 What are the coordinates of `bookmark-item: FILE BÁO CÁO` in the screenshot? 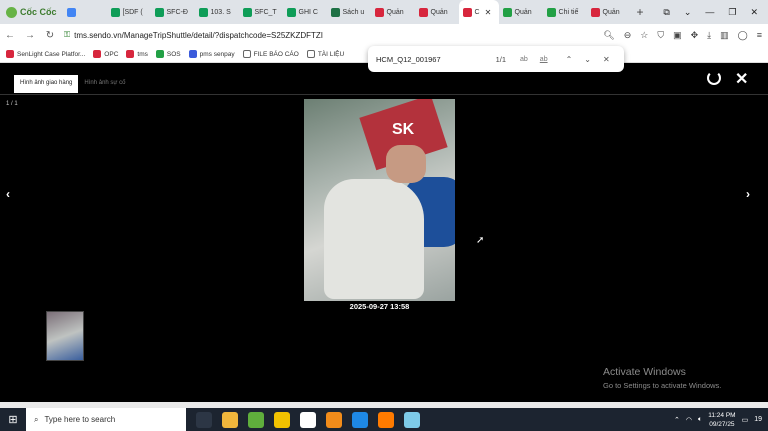 It's located at (270, 54).